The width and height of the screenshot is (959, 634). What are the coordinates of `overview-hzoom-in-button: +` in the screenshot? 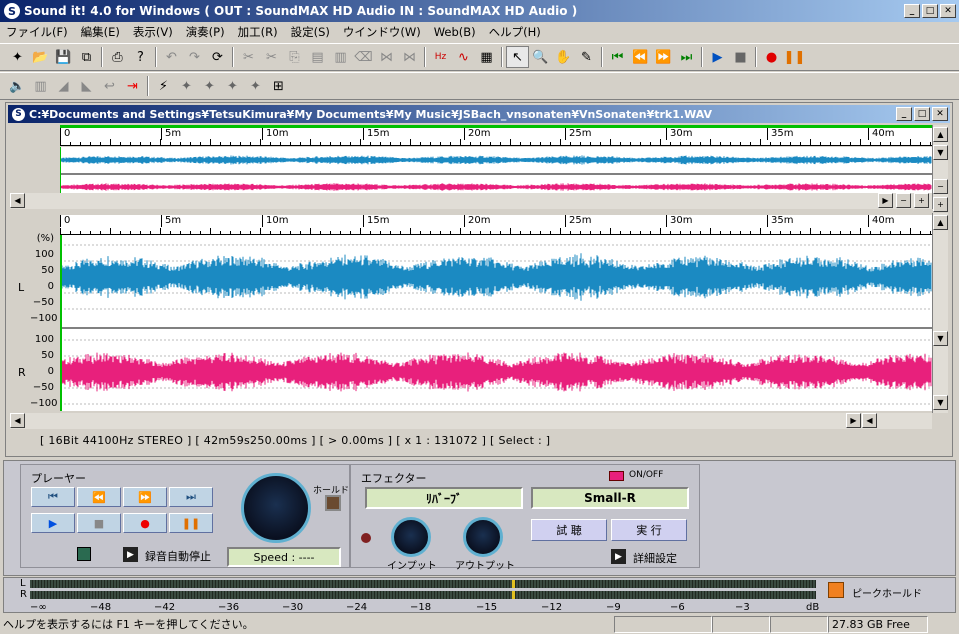 It's located at (921, 200).